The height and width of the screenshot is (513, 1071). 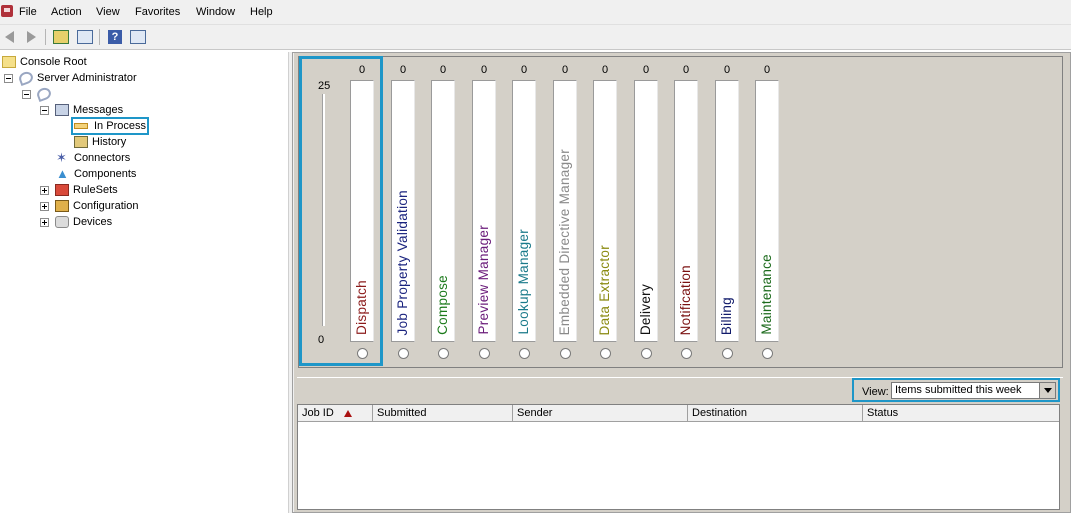 What do you see at coordinates (157, 12) in the screenshot?
I see `menu-favorites: Favorites` at bounding box center [157, 12].